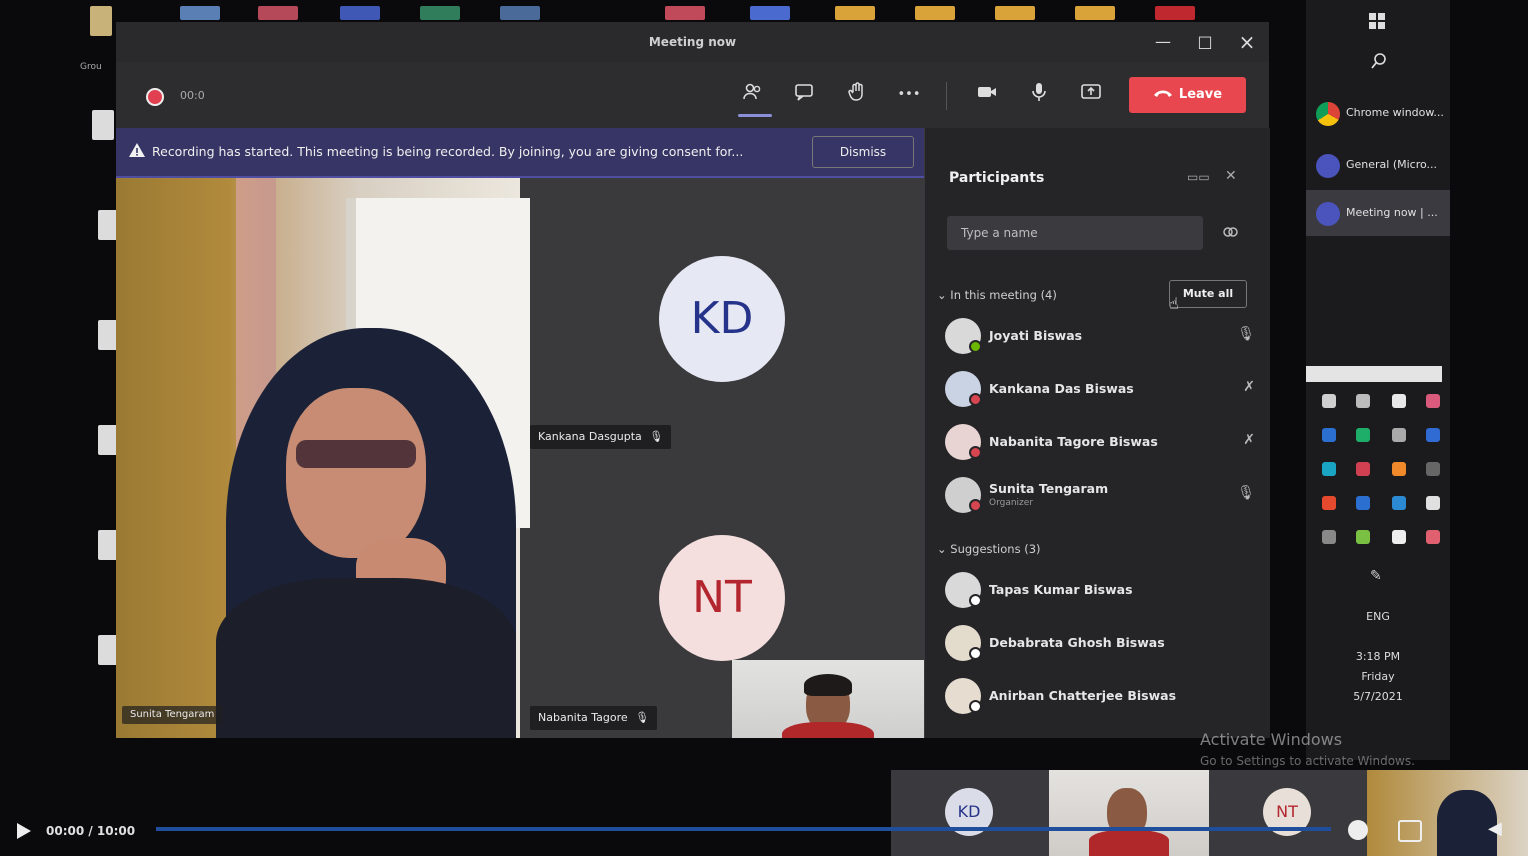 This screenshot has height=856, width=1528. I want to click on share-screen-icon, so click(1091, 95).